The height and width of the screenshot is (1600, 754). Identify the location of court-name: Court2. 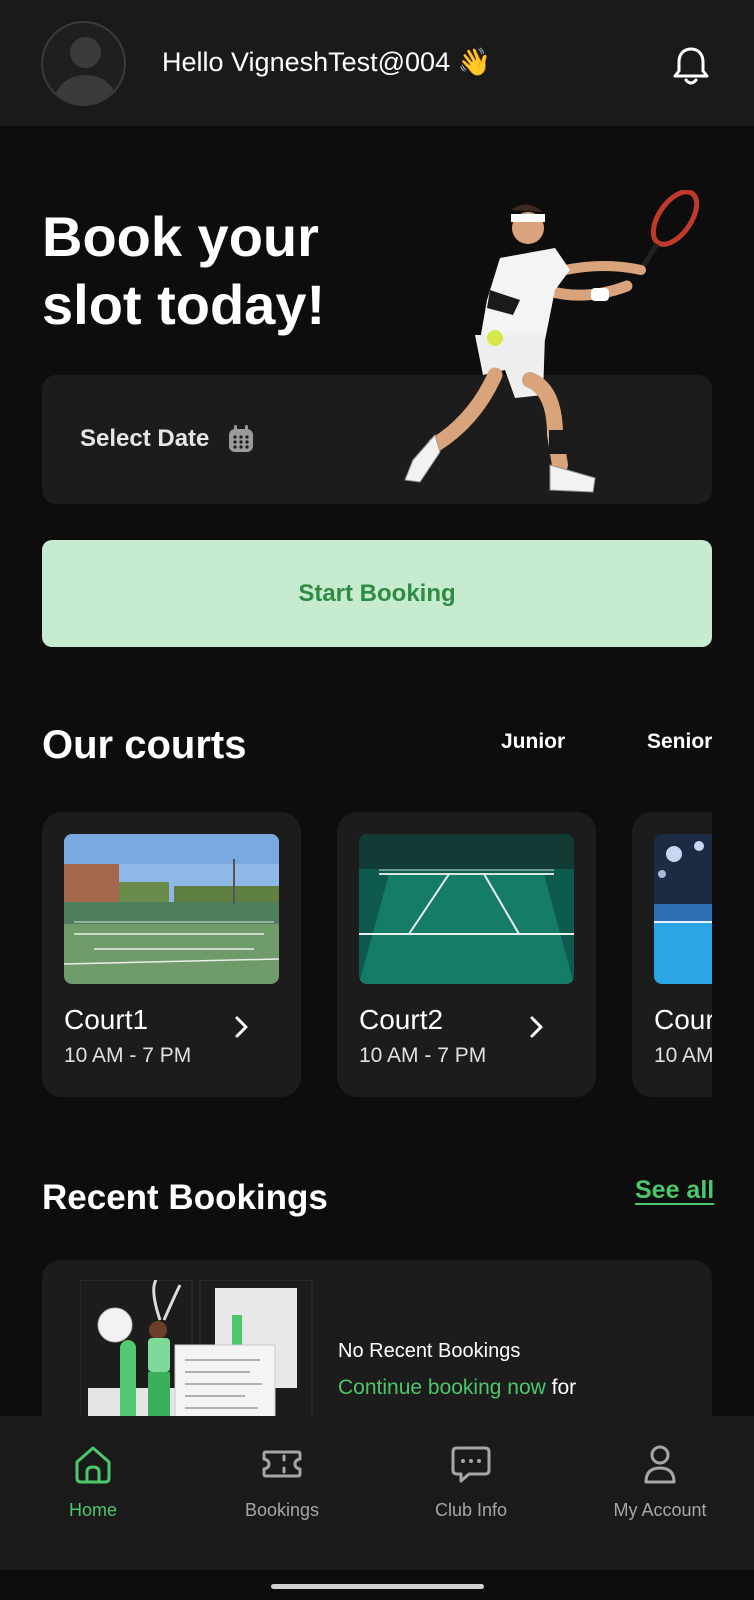
(401, 1019).